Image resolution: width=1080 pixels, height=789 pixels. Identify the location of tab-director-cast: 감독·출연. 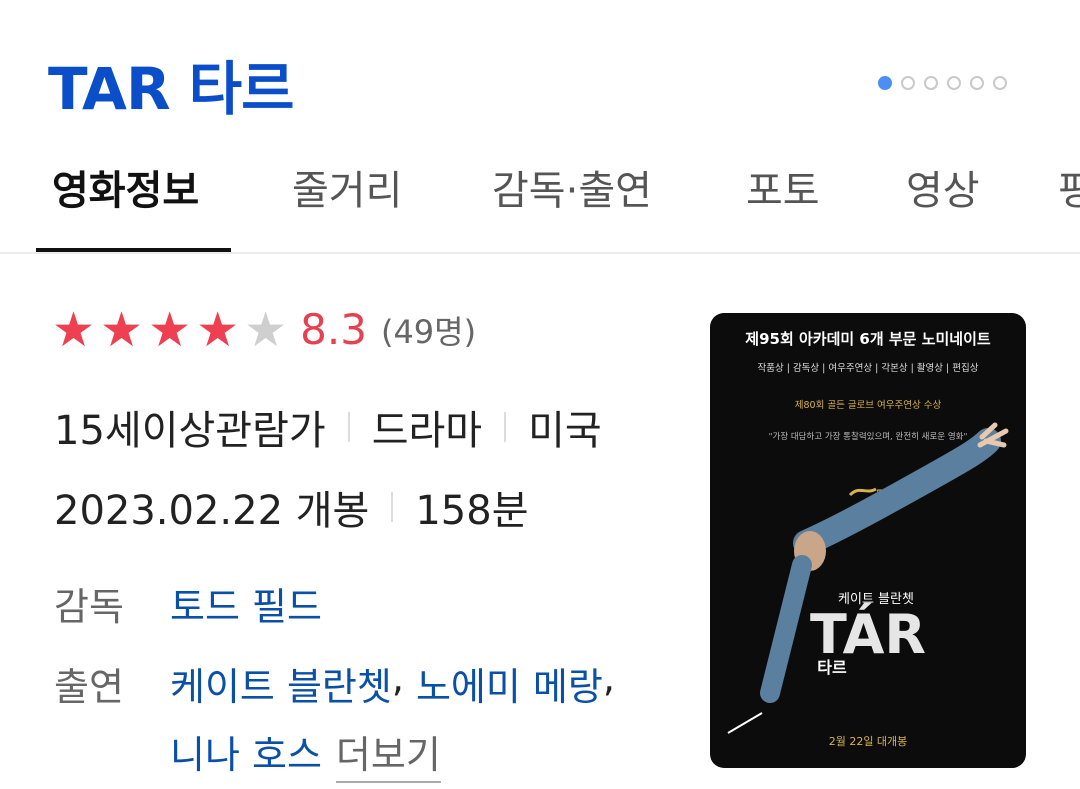
(572, 187).